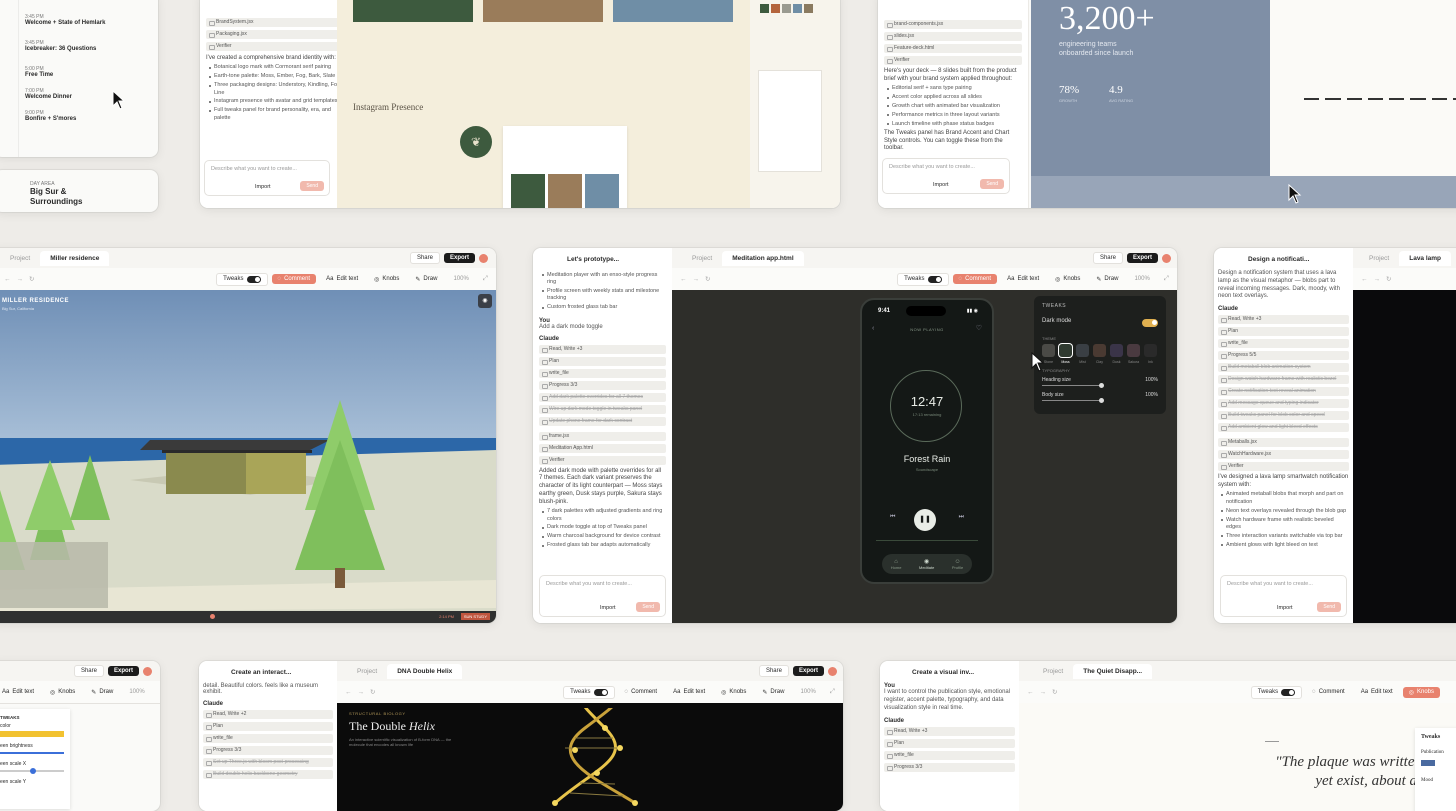  What do you see at coordinates (32, 734) in the screenshot?
I see `color-bar` at bounding box center [32, 734].